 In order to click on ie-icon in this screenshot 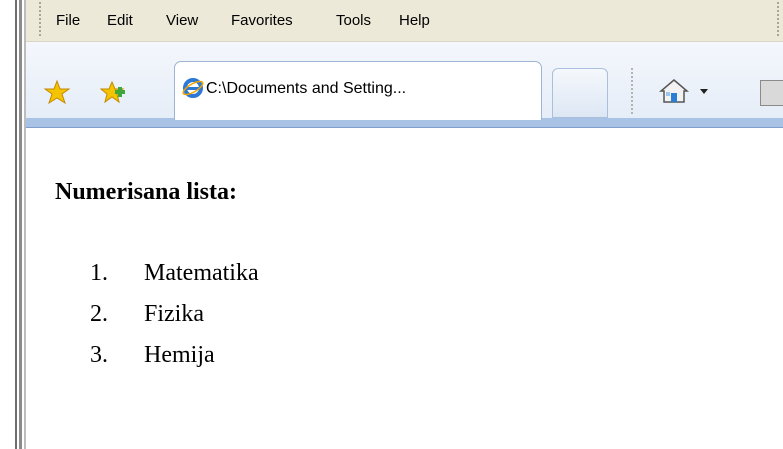, I will do `click(193, 90)`.